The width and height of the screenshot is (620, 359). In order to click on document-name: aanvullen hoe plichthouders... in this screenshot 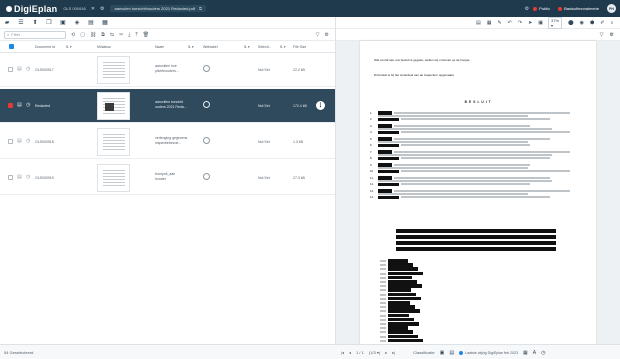, I will do `click(177, 69)`.